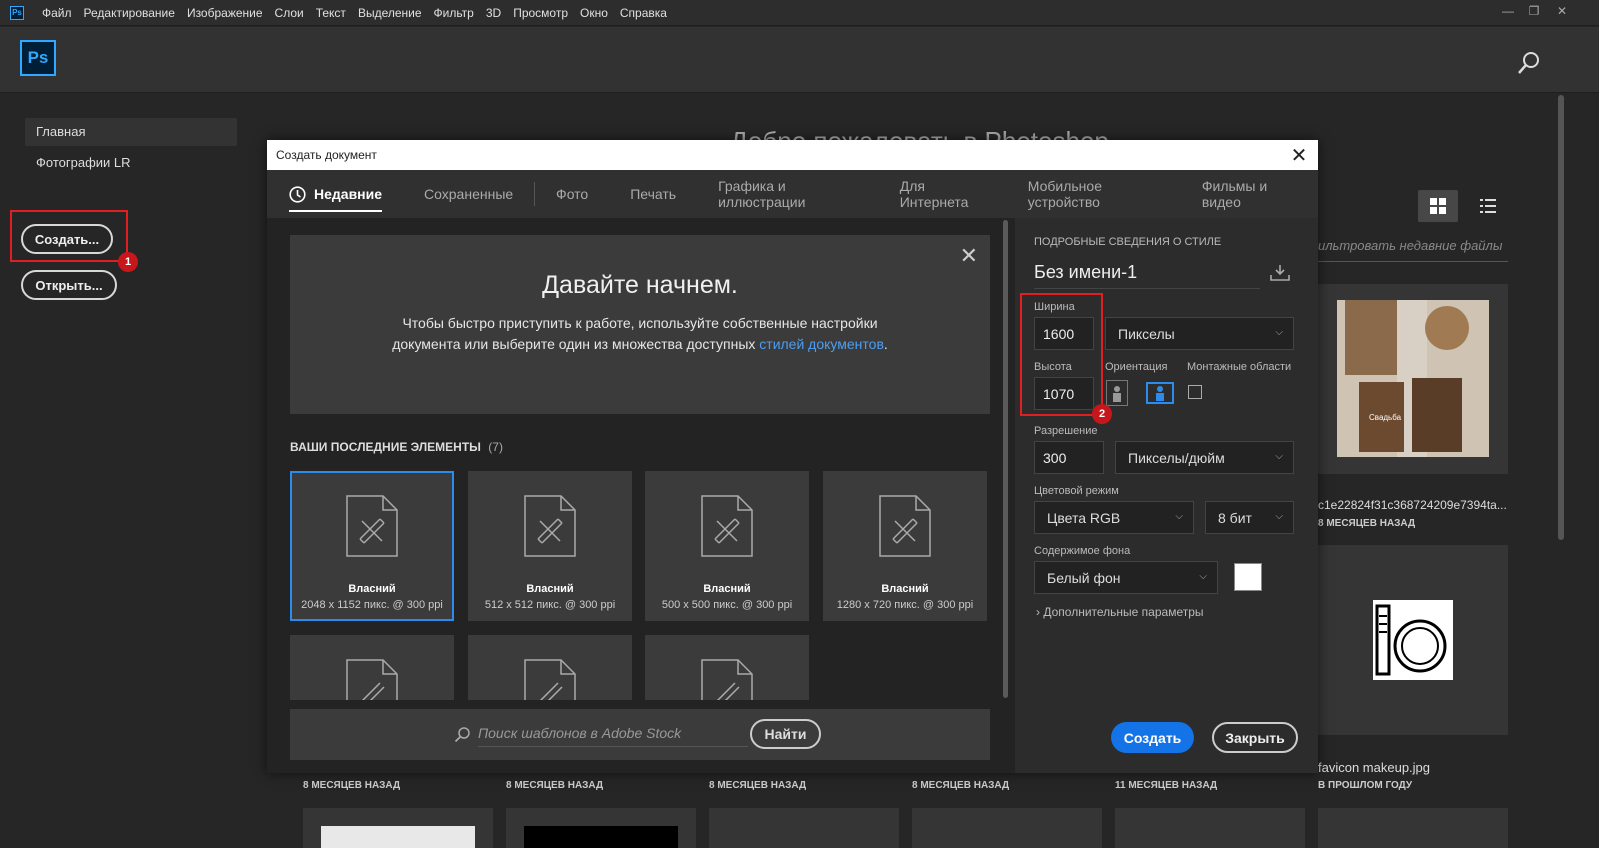 The height and width of the screenshot is (848, 1599). I want to click on menu-file: Файл, so click(57, 13).